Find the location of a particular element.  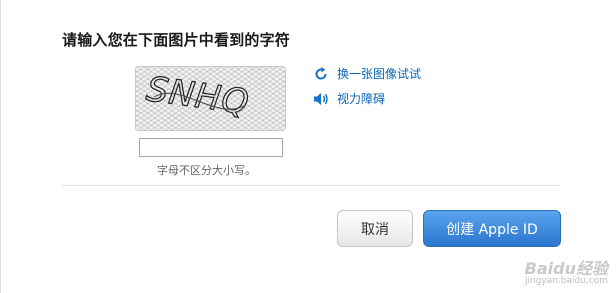

cancel-button: 取消 is located at coordinates (375, 228).